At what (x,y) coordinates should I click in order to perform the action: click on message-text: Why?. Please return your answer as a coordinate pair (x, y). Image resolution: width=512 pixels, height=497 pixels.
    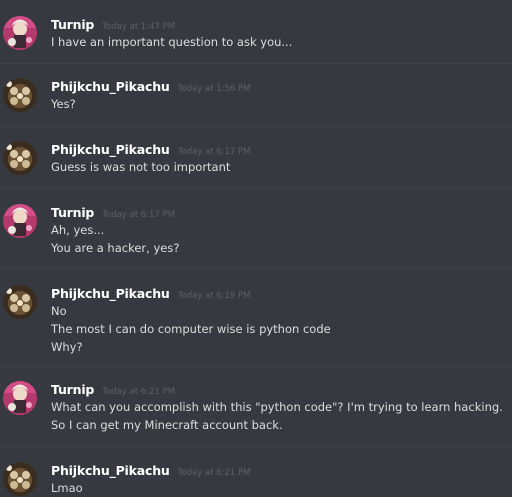
    Looking at the image, I should click on (67, 347).